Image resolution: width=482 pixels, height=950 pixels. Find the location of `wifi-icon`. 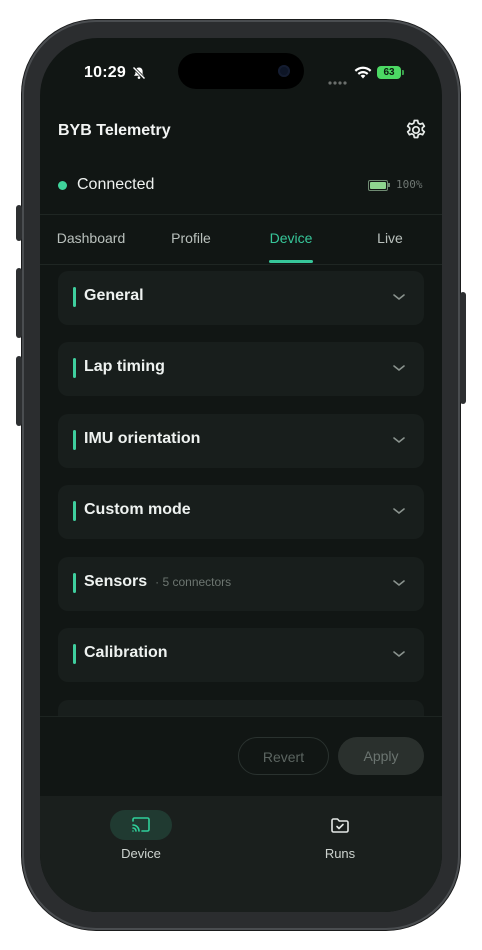

wifi-icon is located at coordinates (363, 75).